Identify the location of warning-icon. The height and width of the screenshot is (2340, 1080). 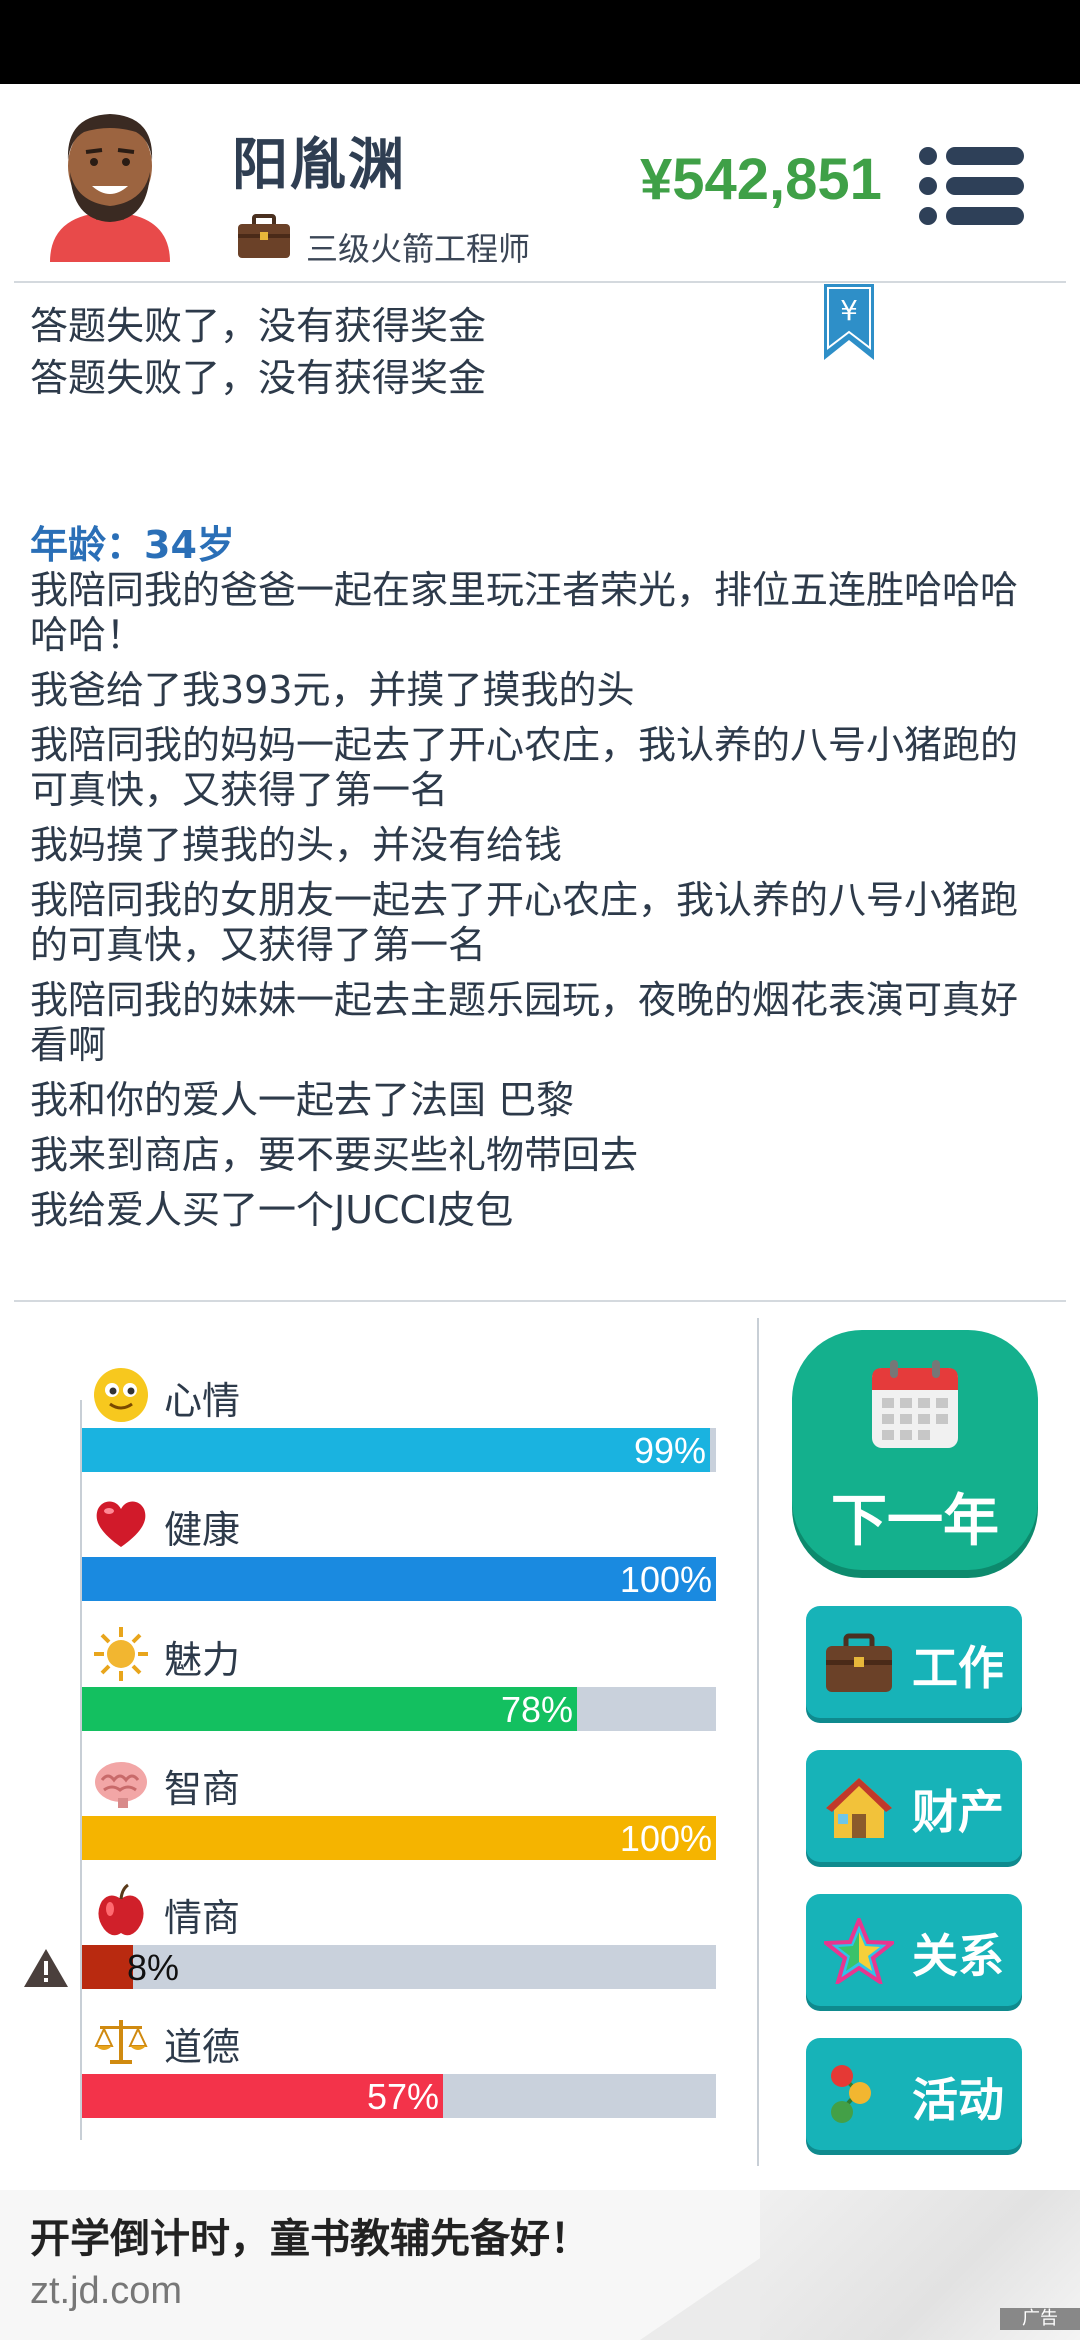
(46, 1968).